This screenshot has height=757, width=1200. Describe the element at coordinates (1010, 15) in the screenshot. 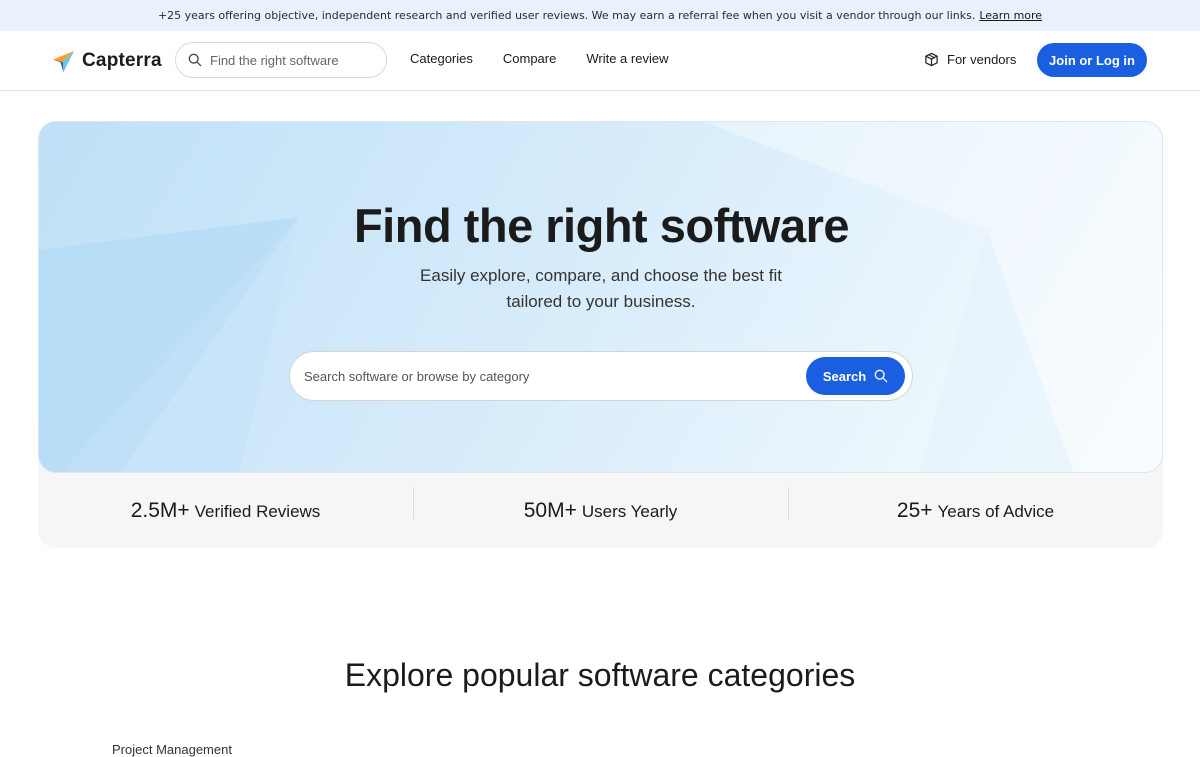

I see `learn-more-link: Learn more` at that location.